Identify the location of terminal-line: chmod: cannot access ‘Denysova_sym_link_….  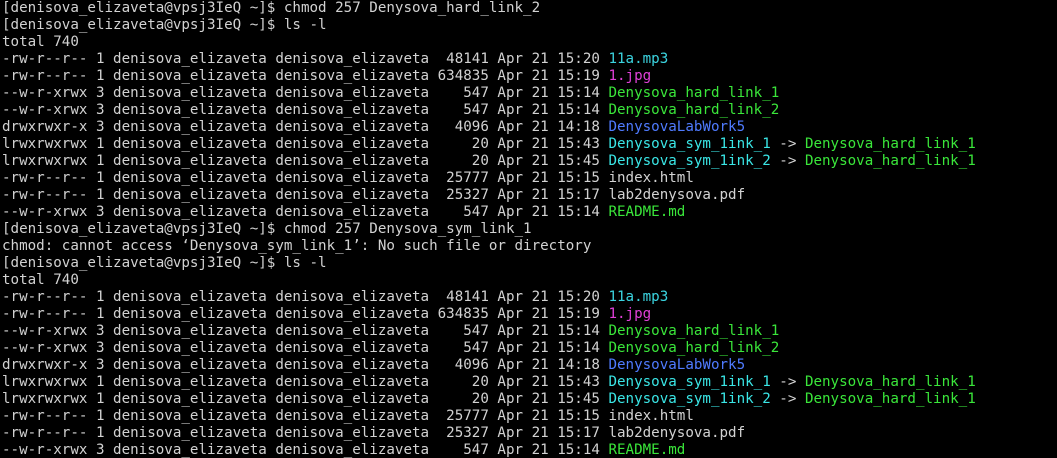
(529, 246).